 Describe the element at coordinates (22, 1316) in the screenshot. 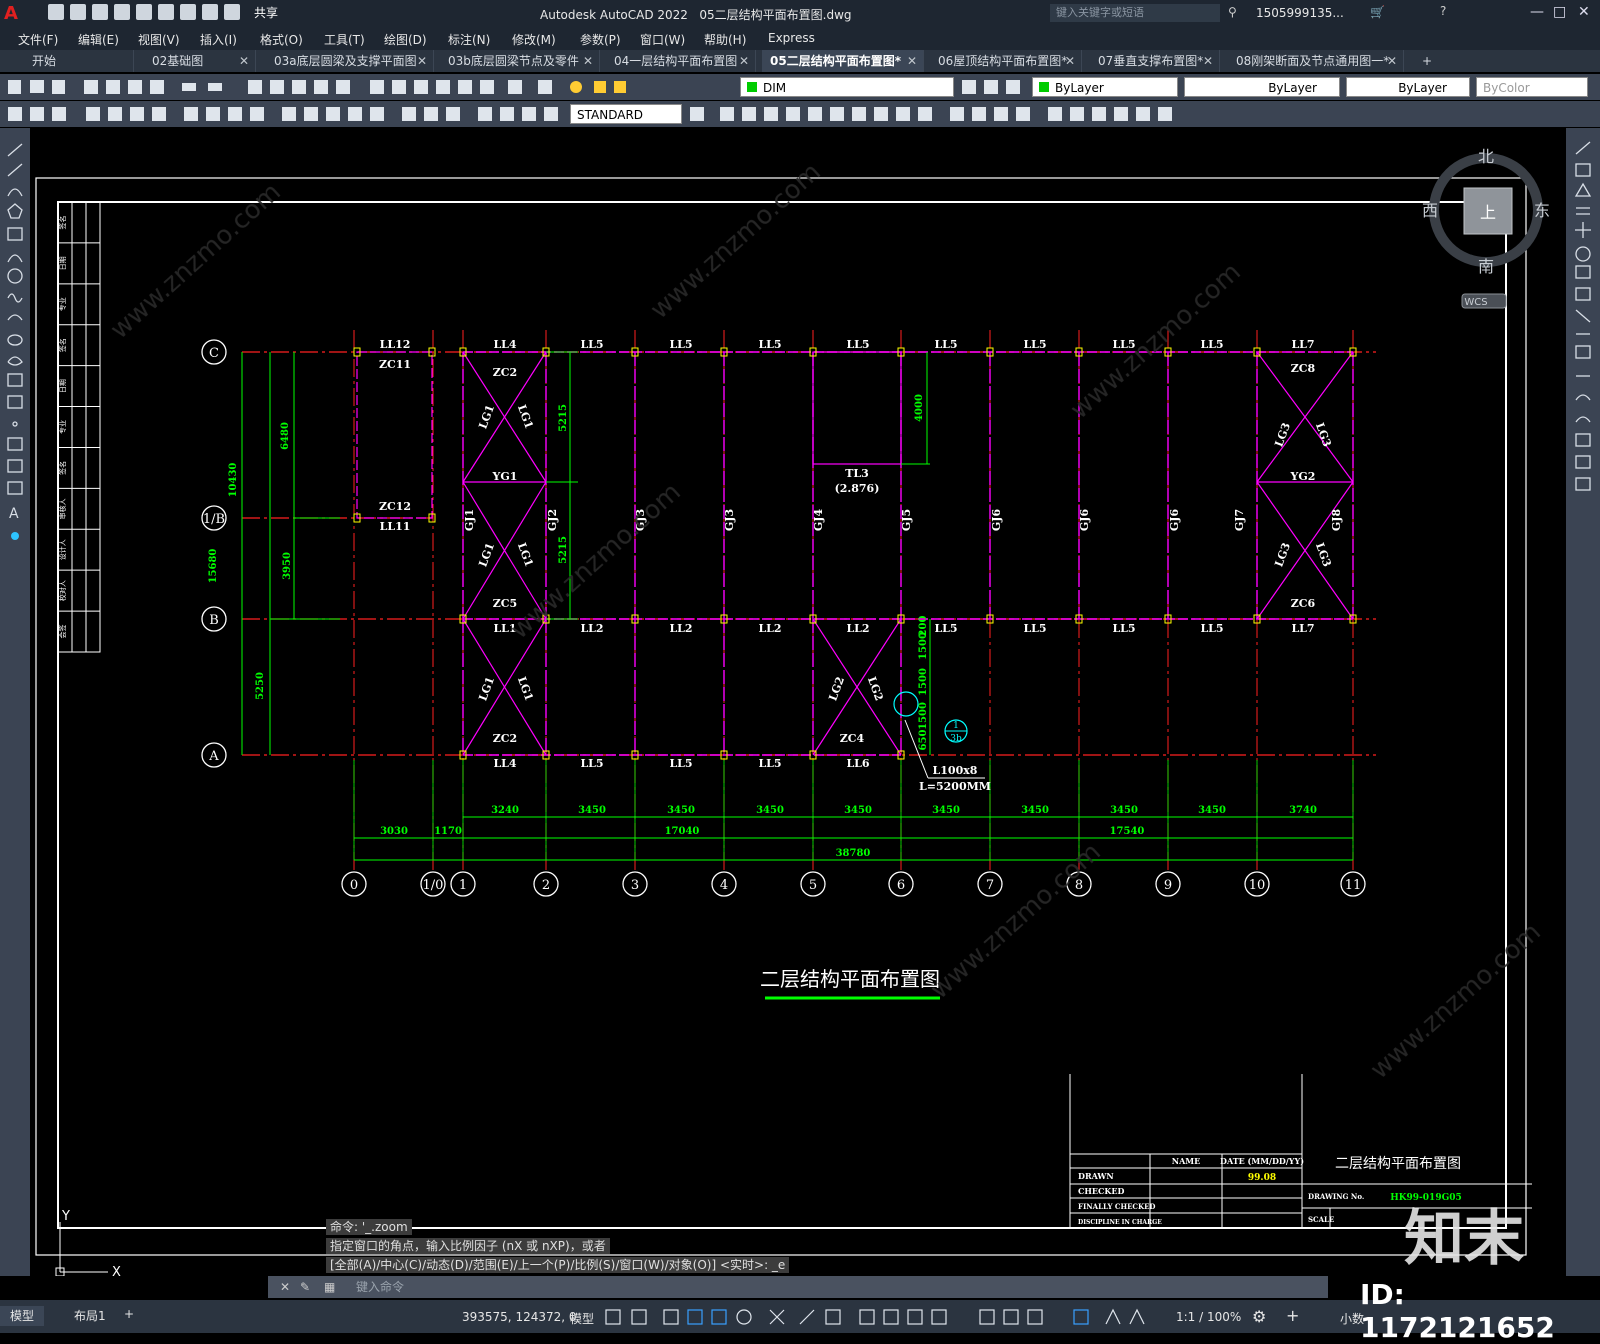

I see `model-tab: 模型` at that location.